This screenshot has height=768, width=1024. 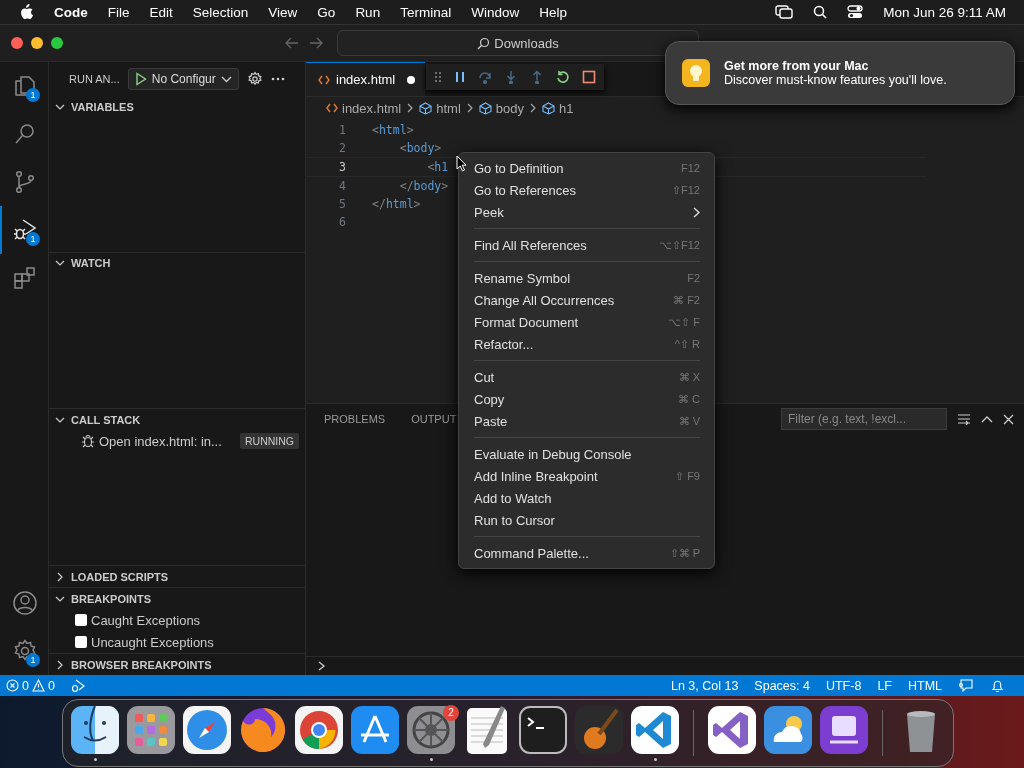 What do you see at coordinates (438, 77) in the screenshot?
I see `drag-handle-icon` at bounding box center [438, 77].